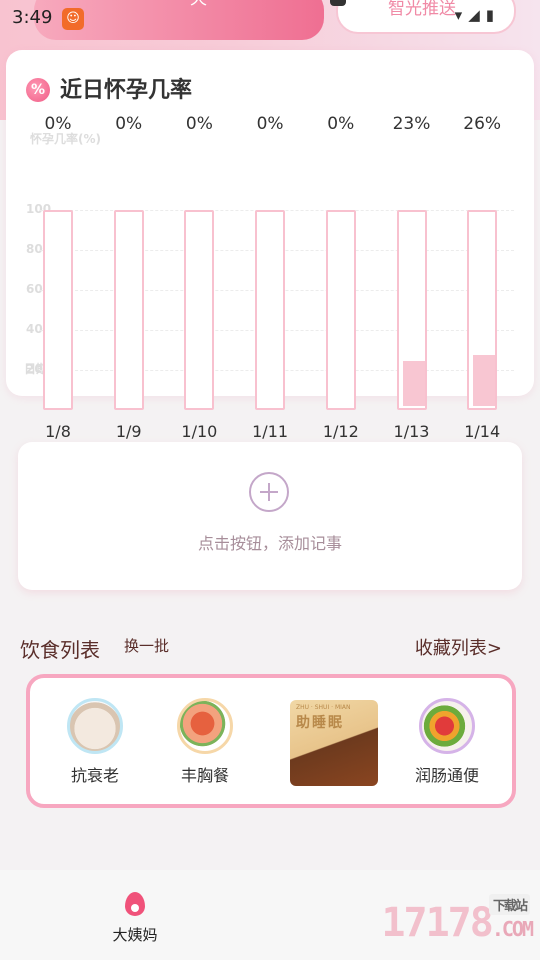  I want to click on x-tick-label: 1/8, so click(58, 431).